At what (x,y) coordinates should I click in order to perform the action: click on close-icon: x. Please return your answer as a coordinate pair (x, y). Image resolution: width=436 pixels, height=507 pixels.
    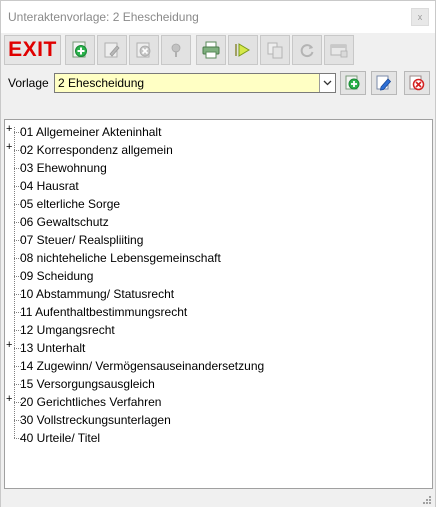
    Looking at the image, I should click on (420, 17).